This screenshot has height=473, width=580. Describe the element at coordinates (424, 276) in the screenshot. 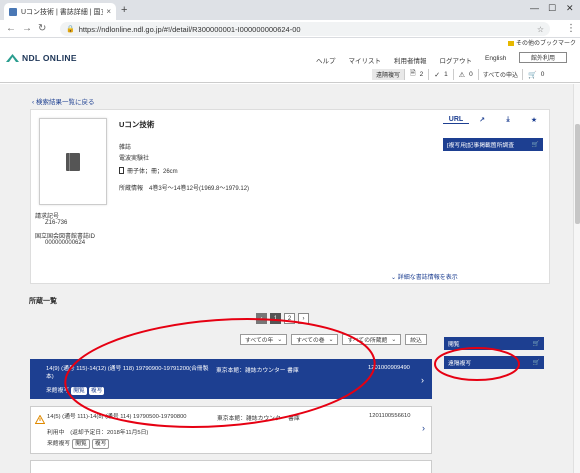

I see `show-more-bib-link: ⌄ 詳細な書誌情報を表示` at that location.